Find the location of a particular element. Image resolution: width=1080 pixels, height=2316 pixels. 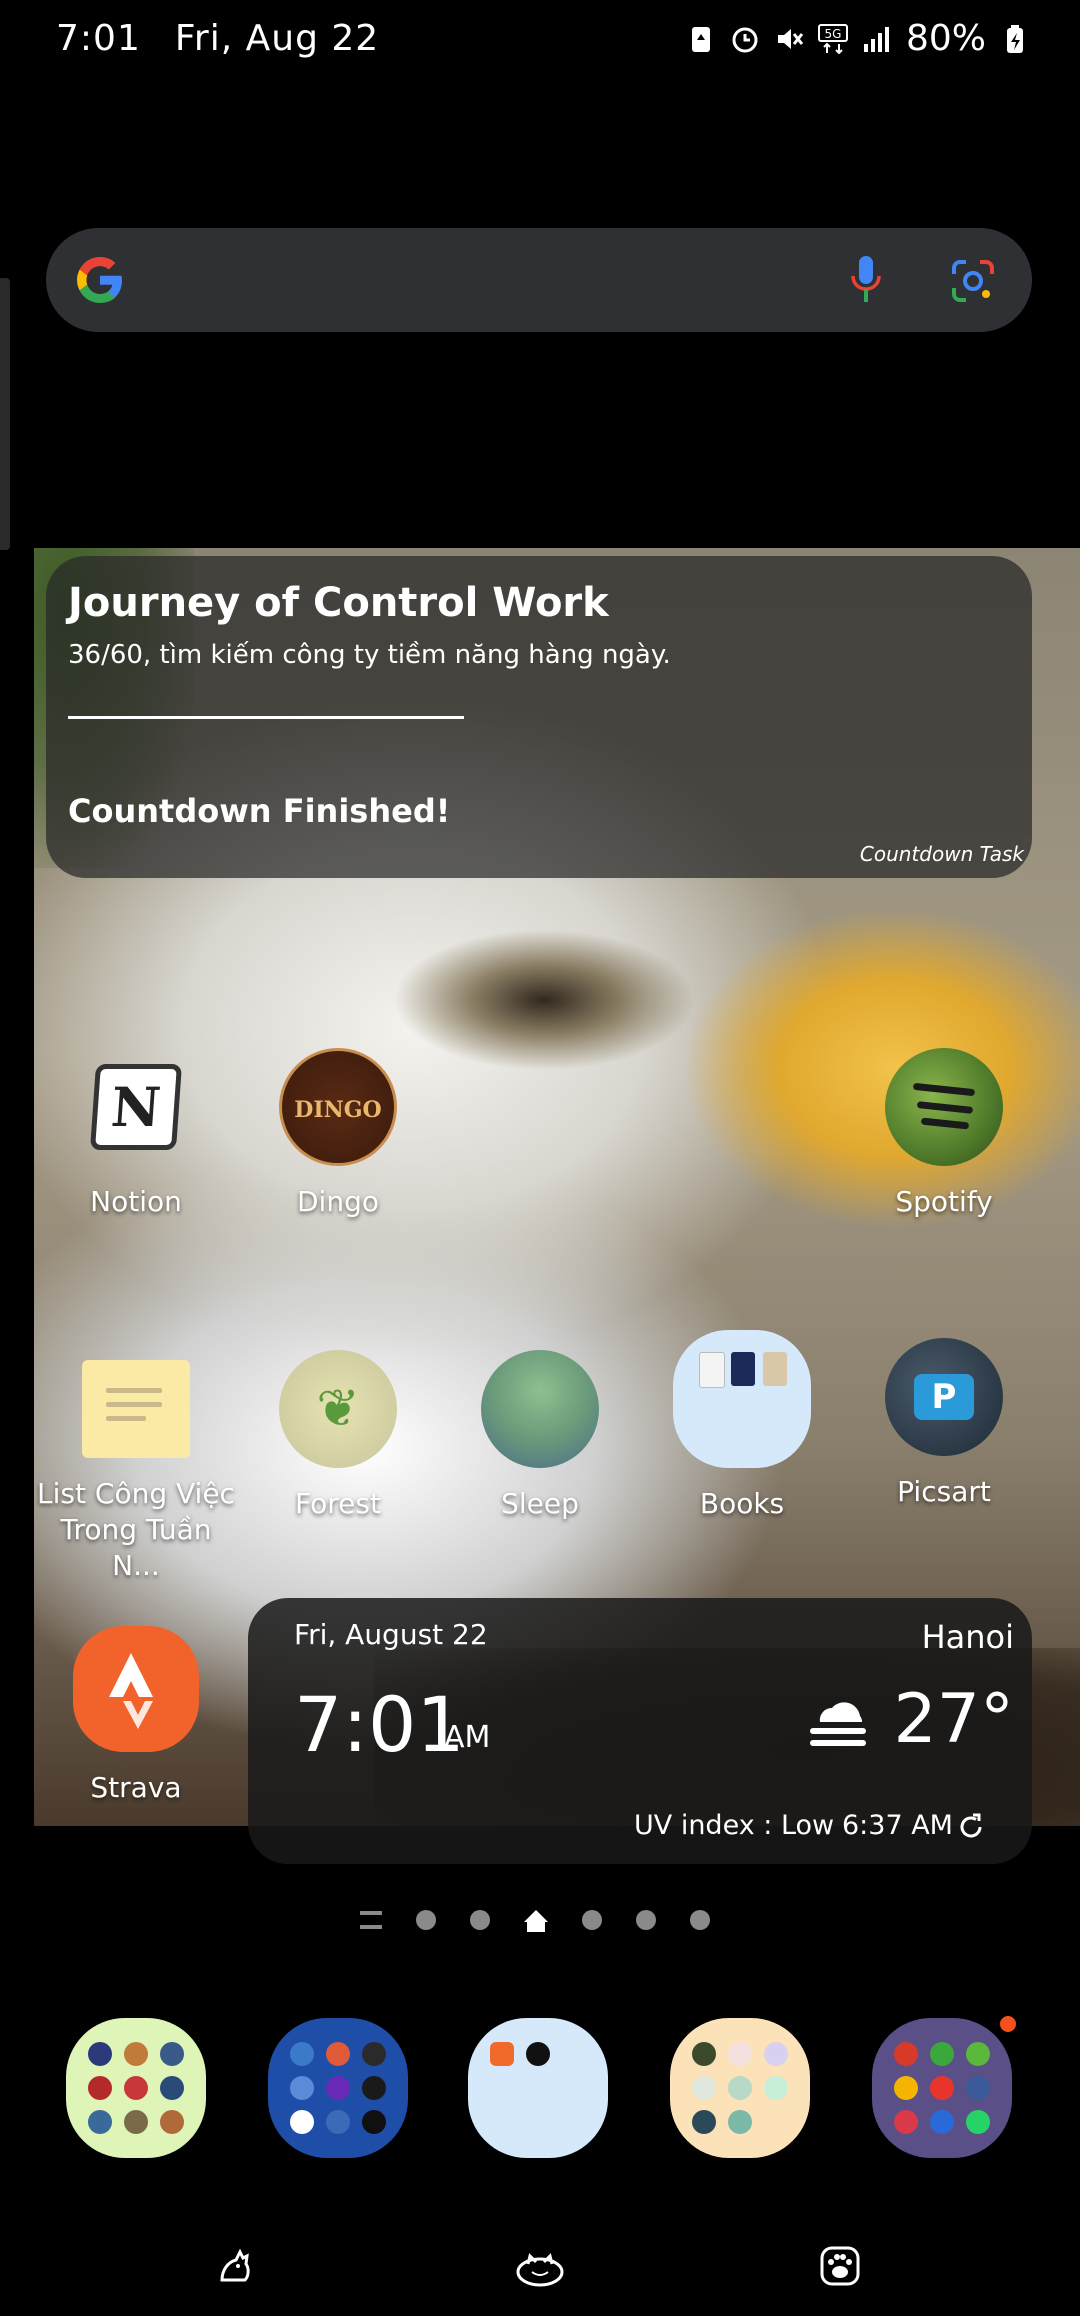

edge-panel-handle is located at coordinates (5, 414).